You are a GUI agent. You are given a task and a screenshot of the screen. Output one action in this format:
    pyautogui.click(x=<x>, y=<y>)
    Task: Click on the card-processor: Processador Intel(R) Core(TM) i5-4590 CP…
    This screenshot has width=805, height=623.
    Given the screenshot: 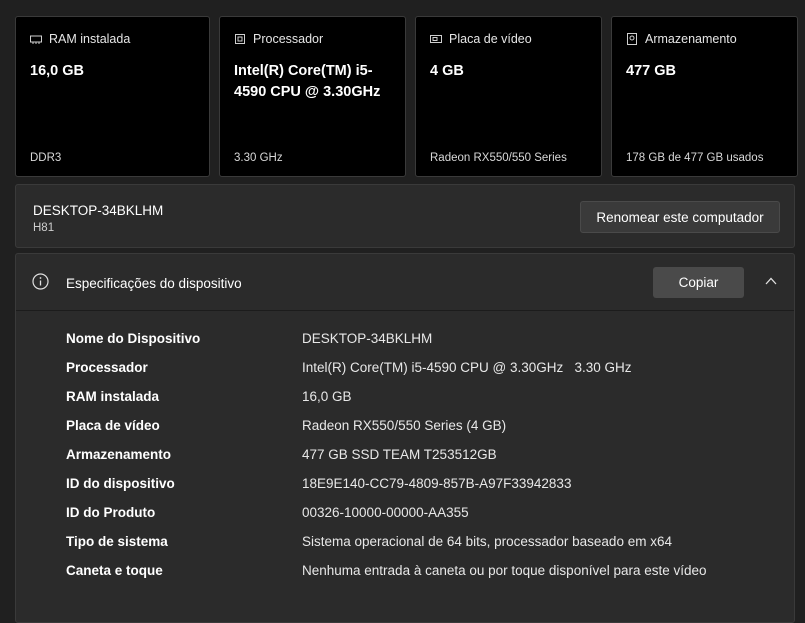 What is the action you would take?
    pyautogui.click(x=312, y=96)
    